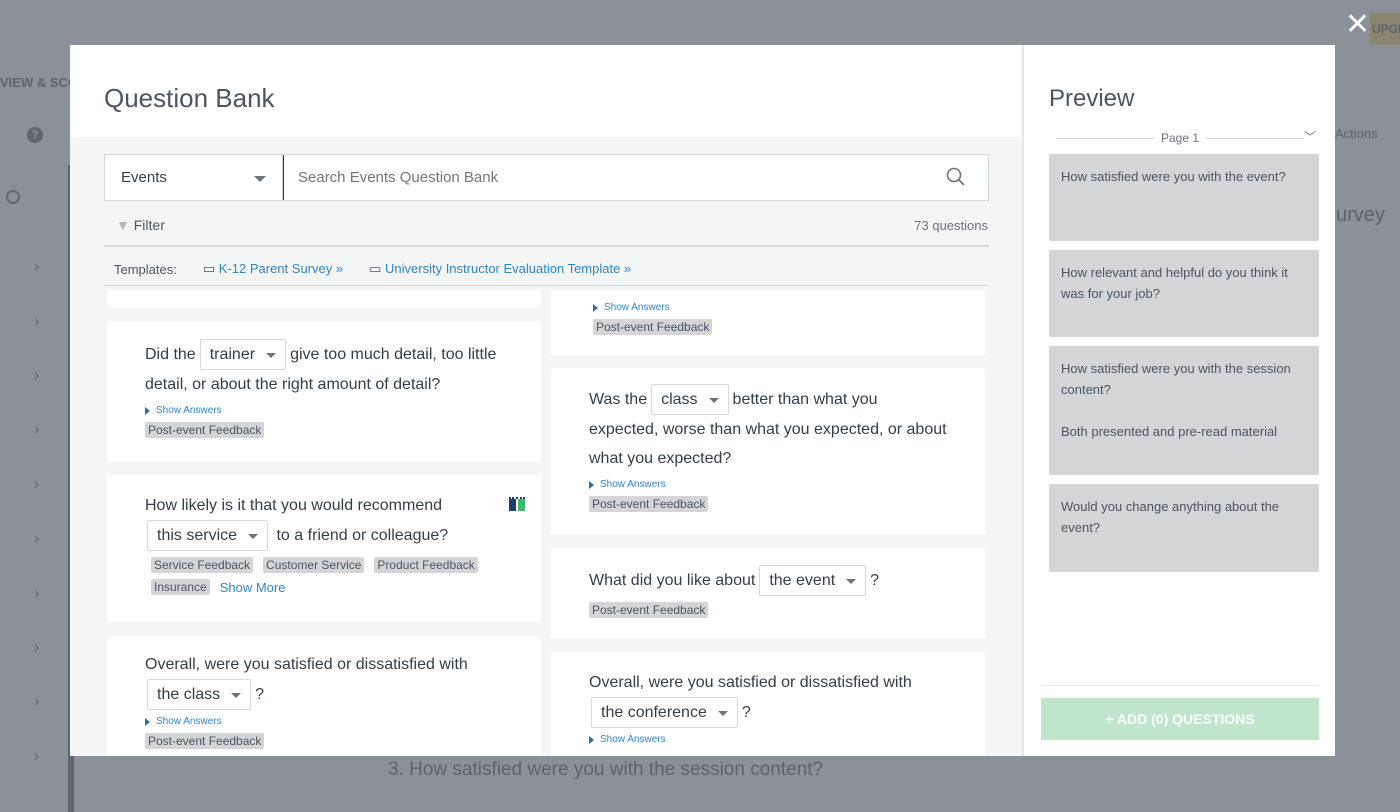 The image size is (1400, 812). I want to click on question-dropdown: trainer, so click(243, 354).